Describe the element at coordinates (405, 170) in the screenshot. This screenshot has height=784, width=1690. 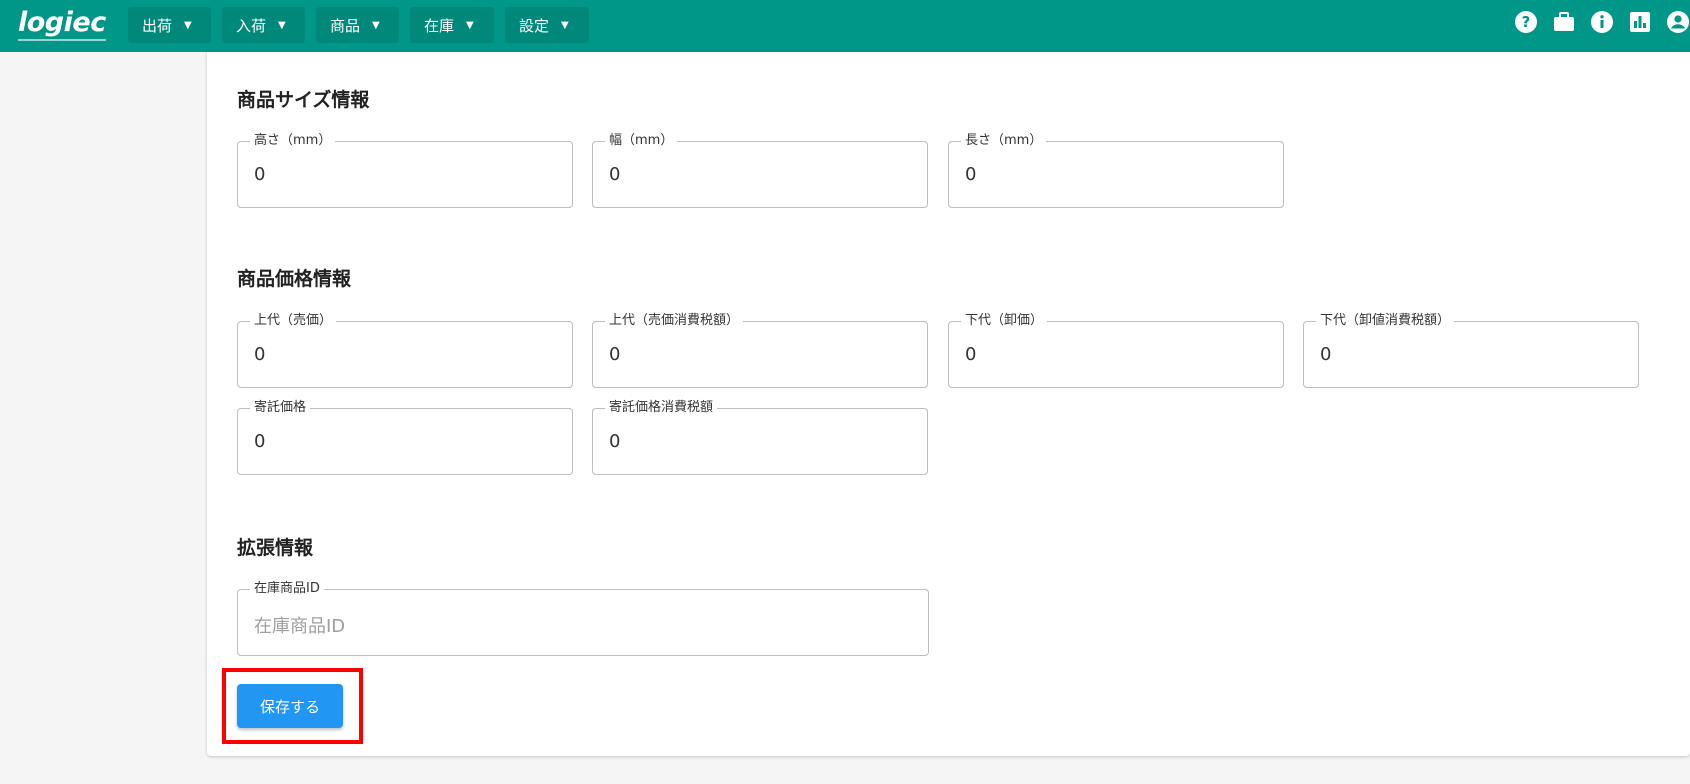
I see `height-field: 高さ（mm） 0` at that location.